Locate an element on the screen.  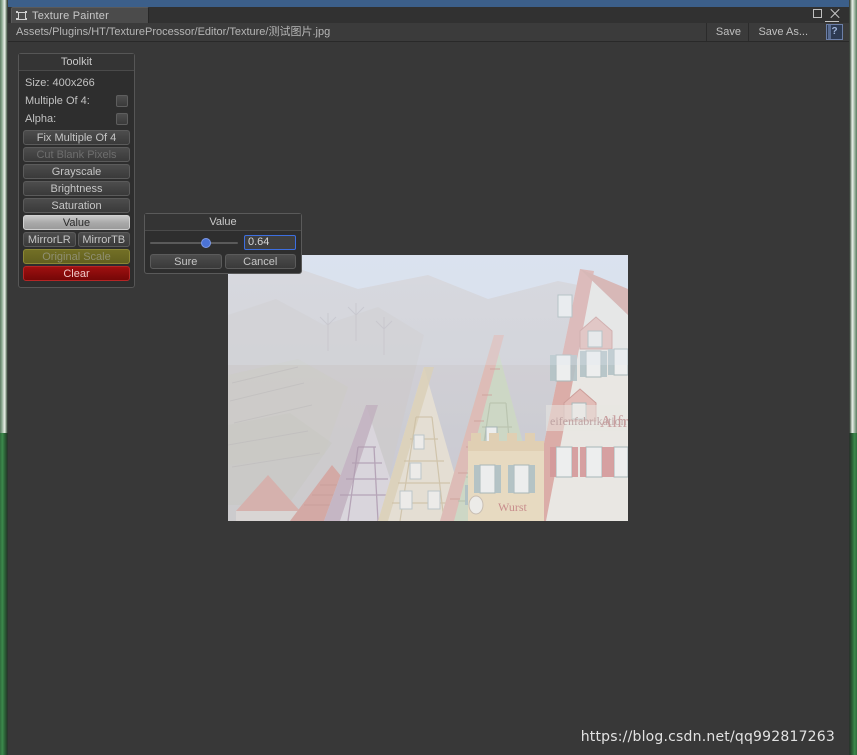
window-titlebar is located at coordinates (428, 3).